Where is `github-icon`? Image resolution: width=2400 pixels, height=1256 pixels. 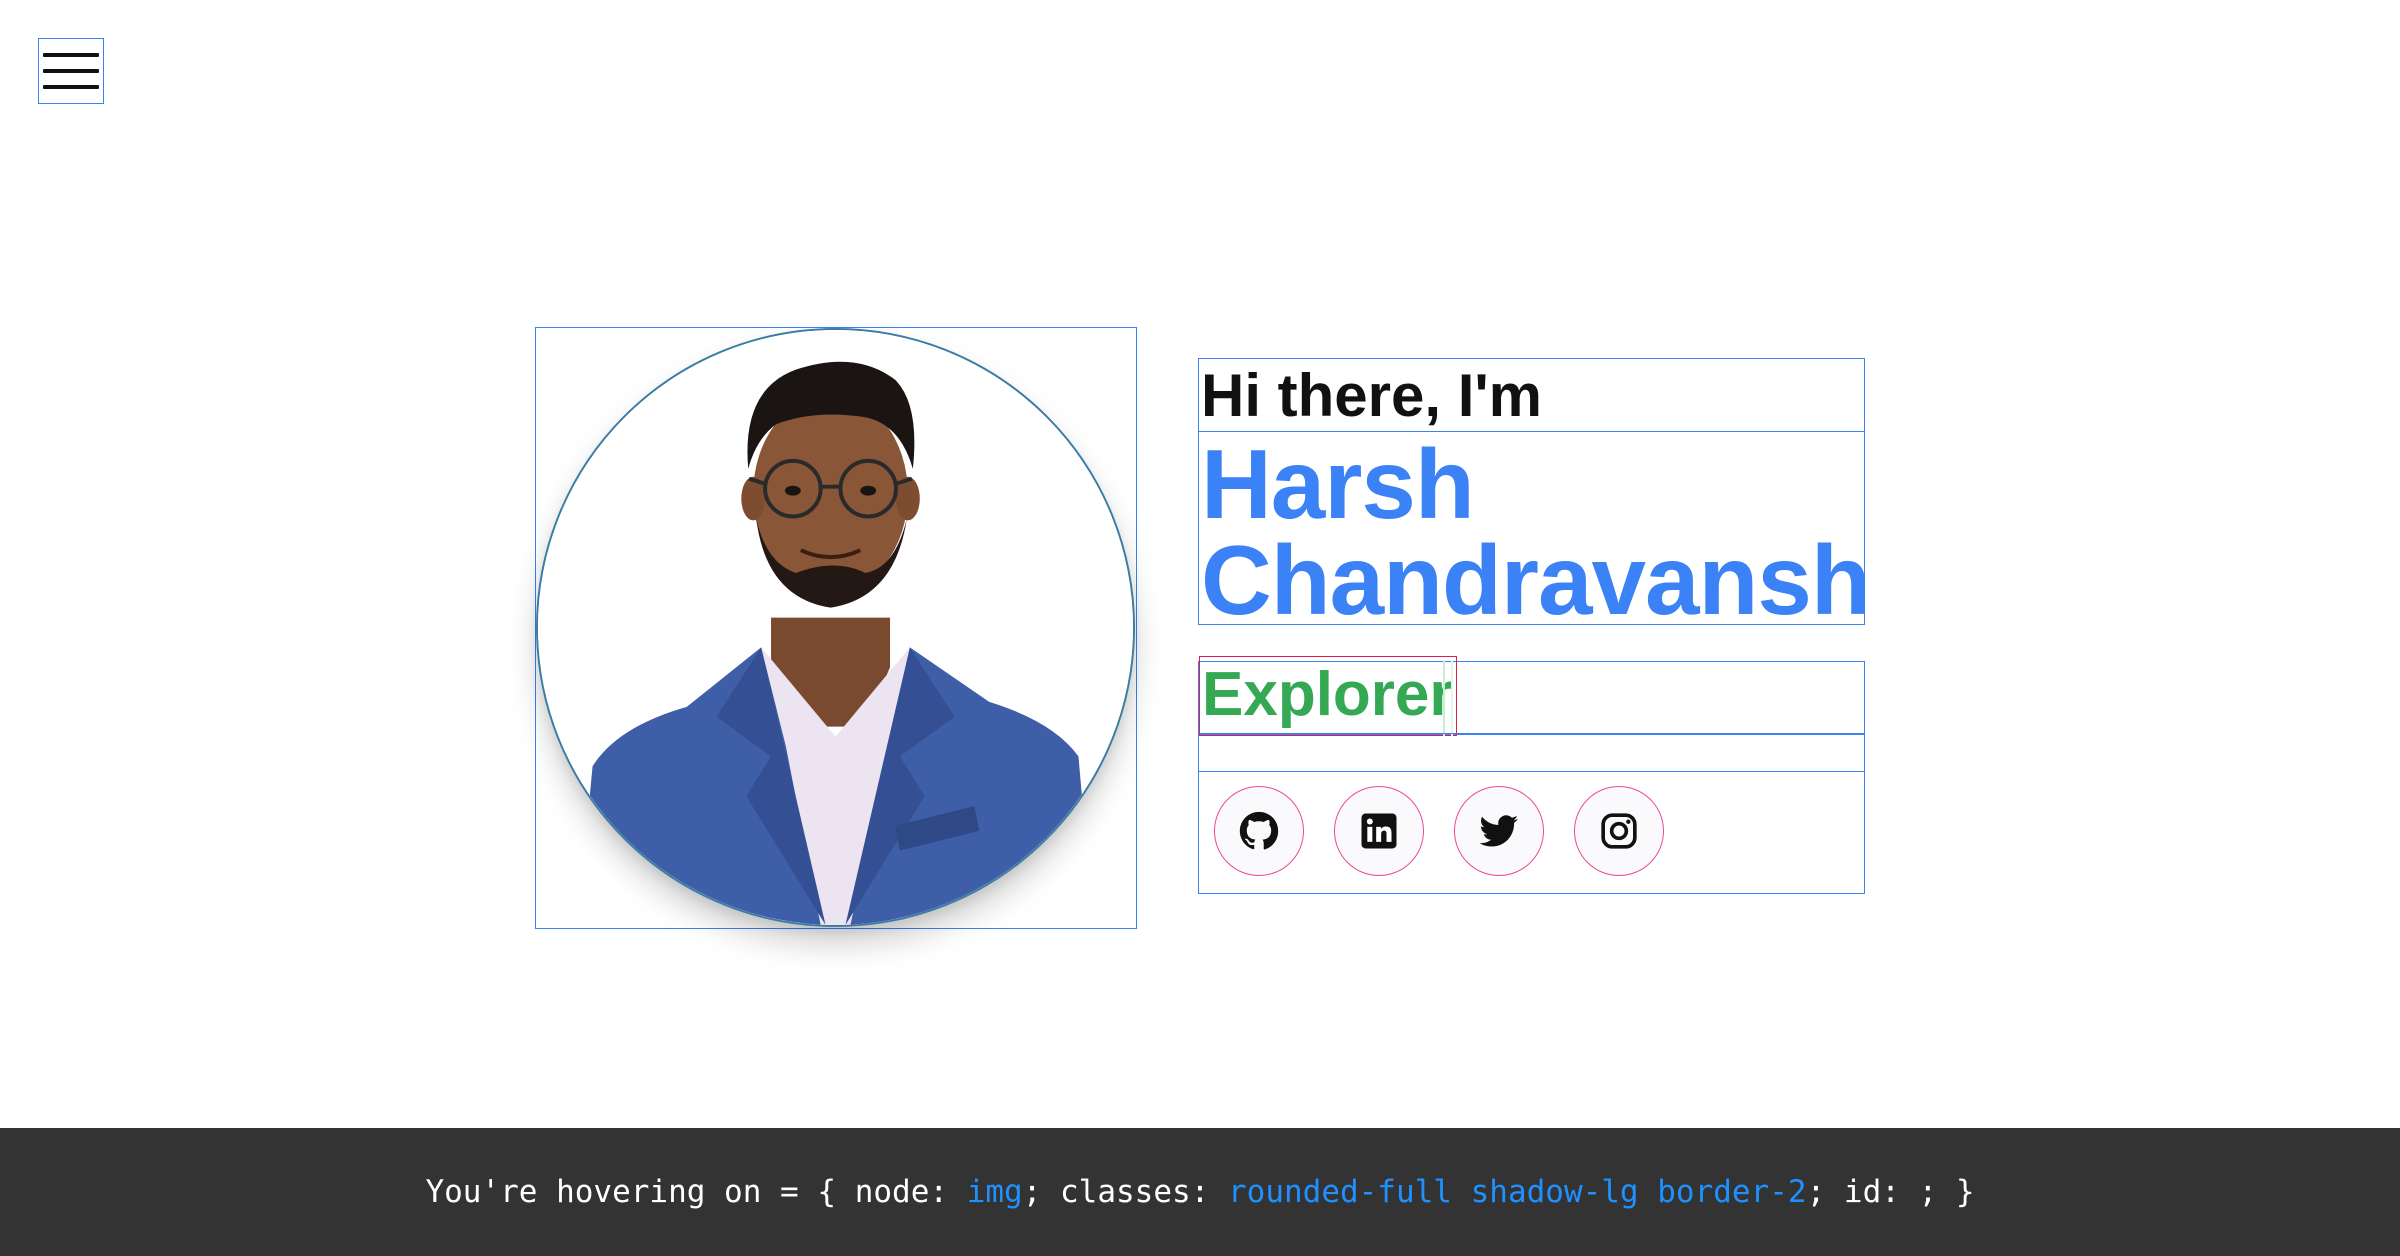 github-icon is located at coordinates (1259, 830).